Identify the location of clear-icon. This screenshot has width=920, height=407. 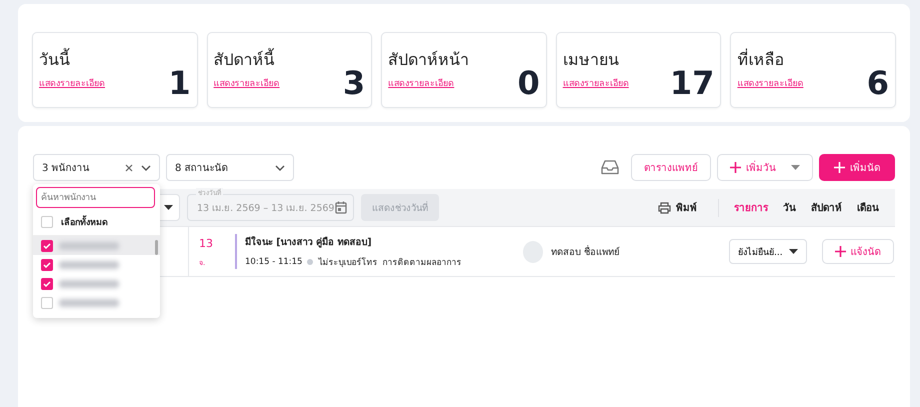
(129, 168).